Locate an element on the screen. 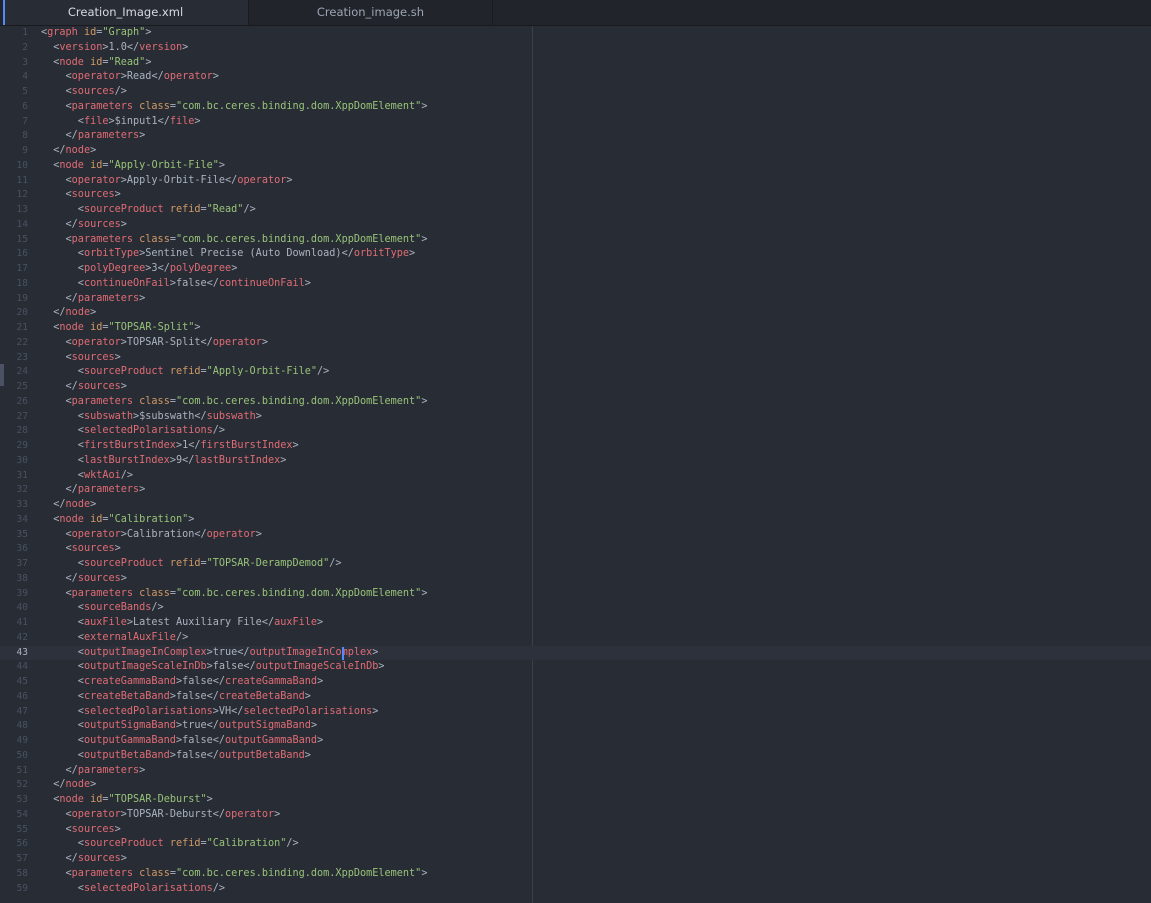 This screenshot has height=903, width=1151. code-line: <operator>TOPSAR-Split</operator> is located at coordinates (154, 343).